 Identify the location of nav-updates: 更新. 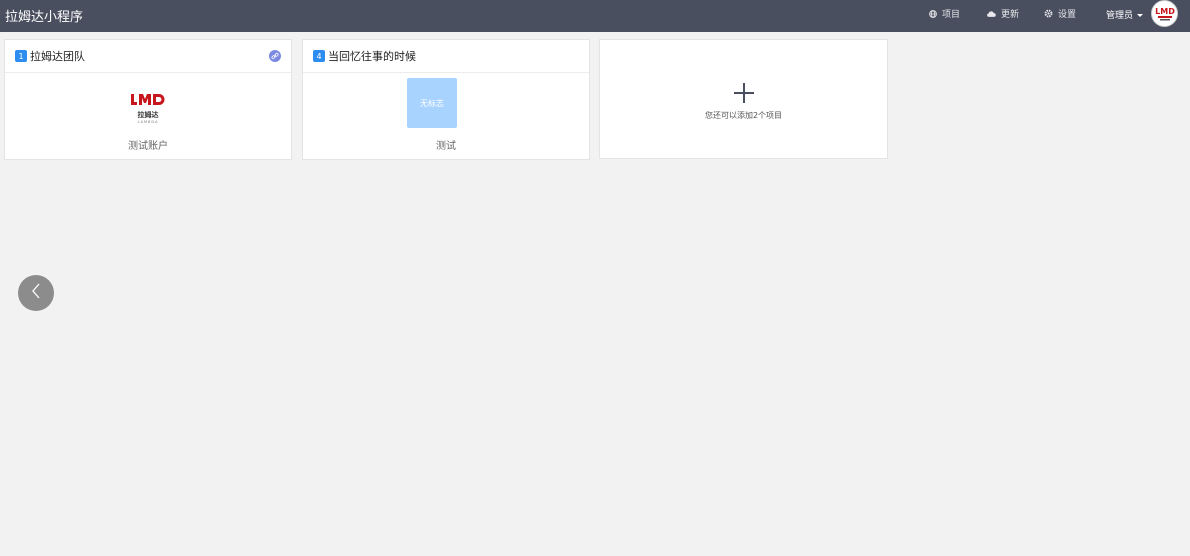
(1002, 13).